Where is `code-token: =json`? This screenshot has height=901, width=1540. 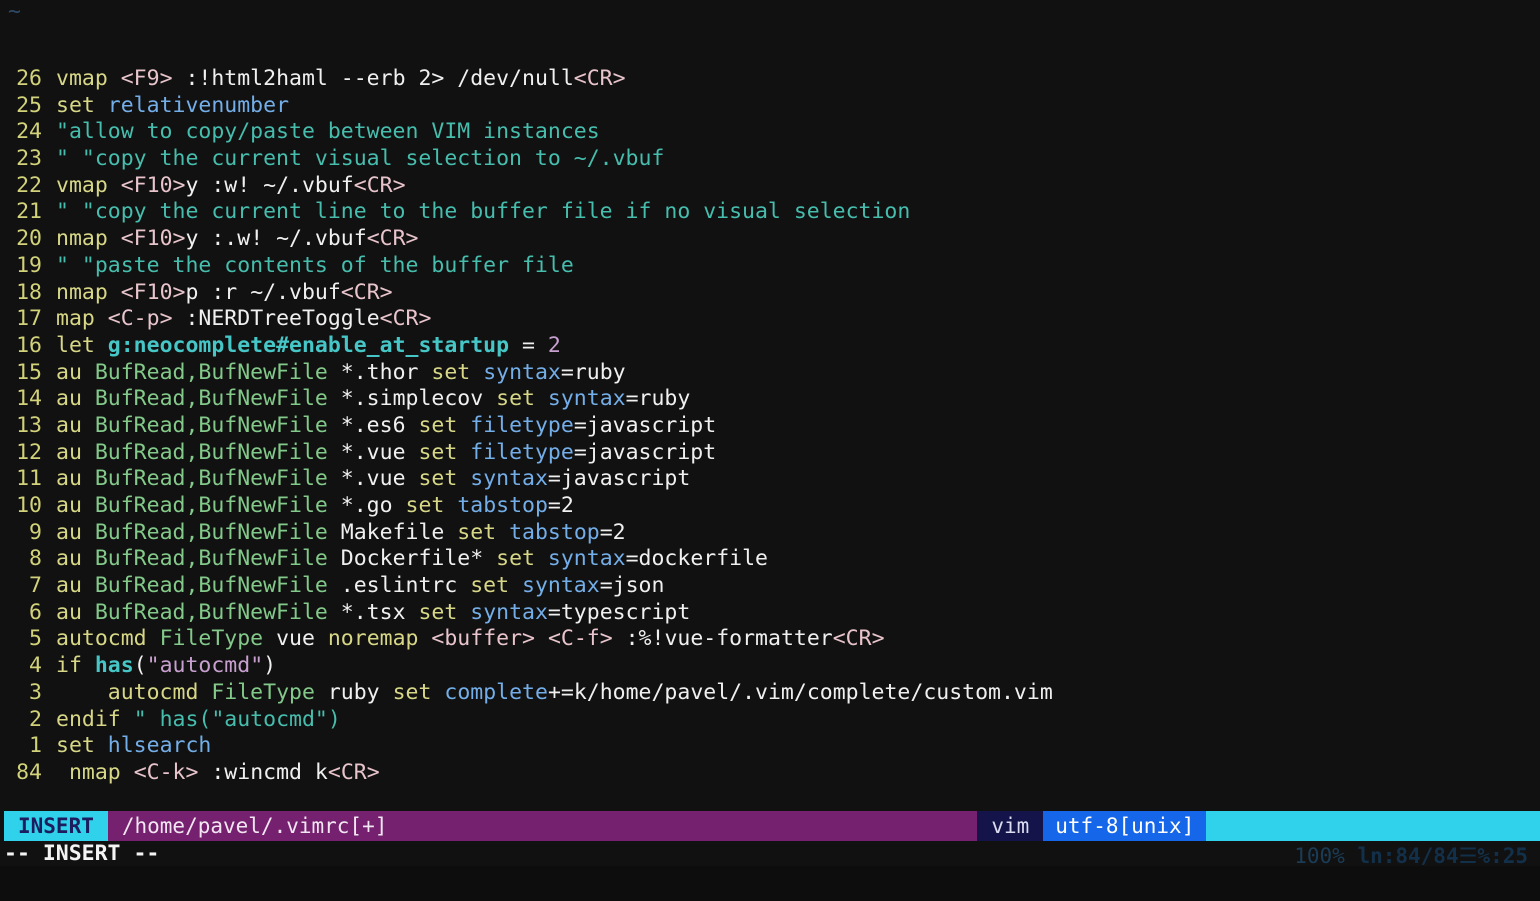
code-token: =json is located at coordinates (632, 586).